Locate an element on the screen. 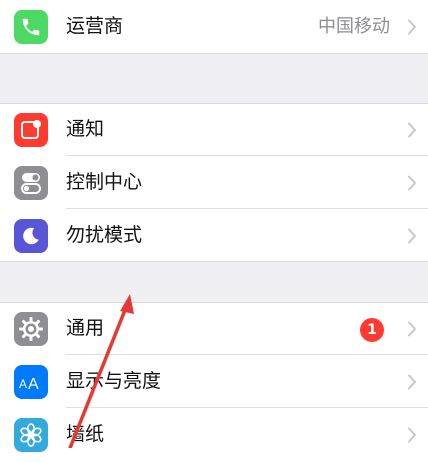 The width and height of the screenshot is (428, 462). notifications-label: 通知 is located at coordinates (85, 129).